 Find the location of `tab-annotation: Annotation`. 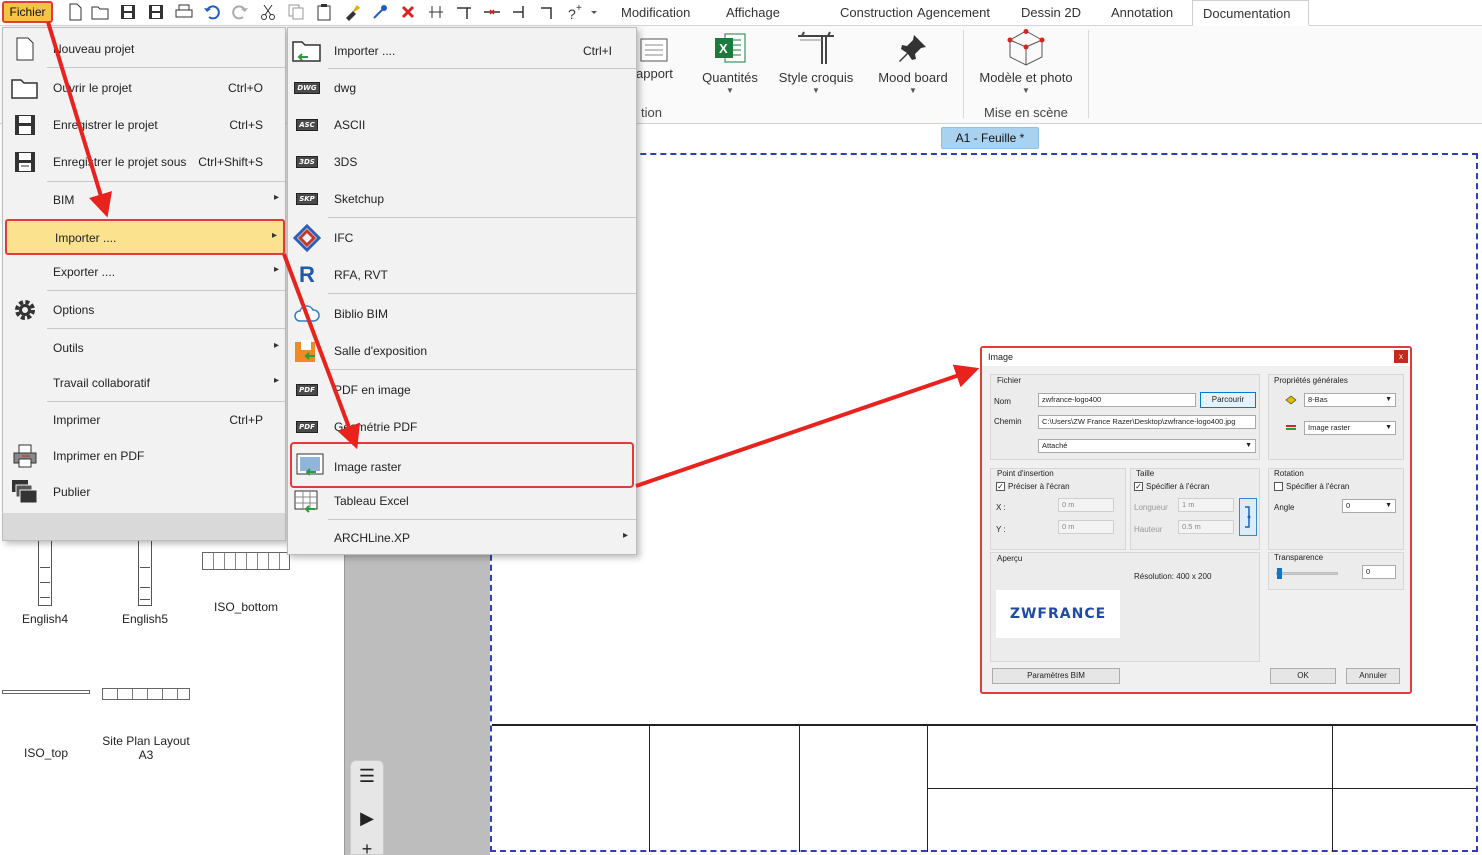

tab-annotation: Annotation is located at coordinates (1142, 13).